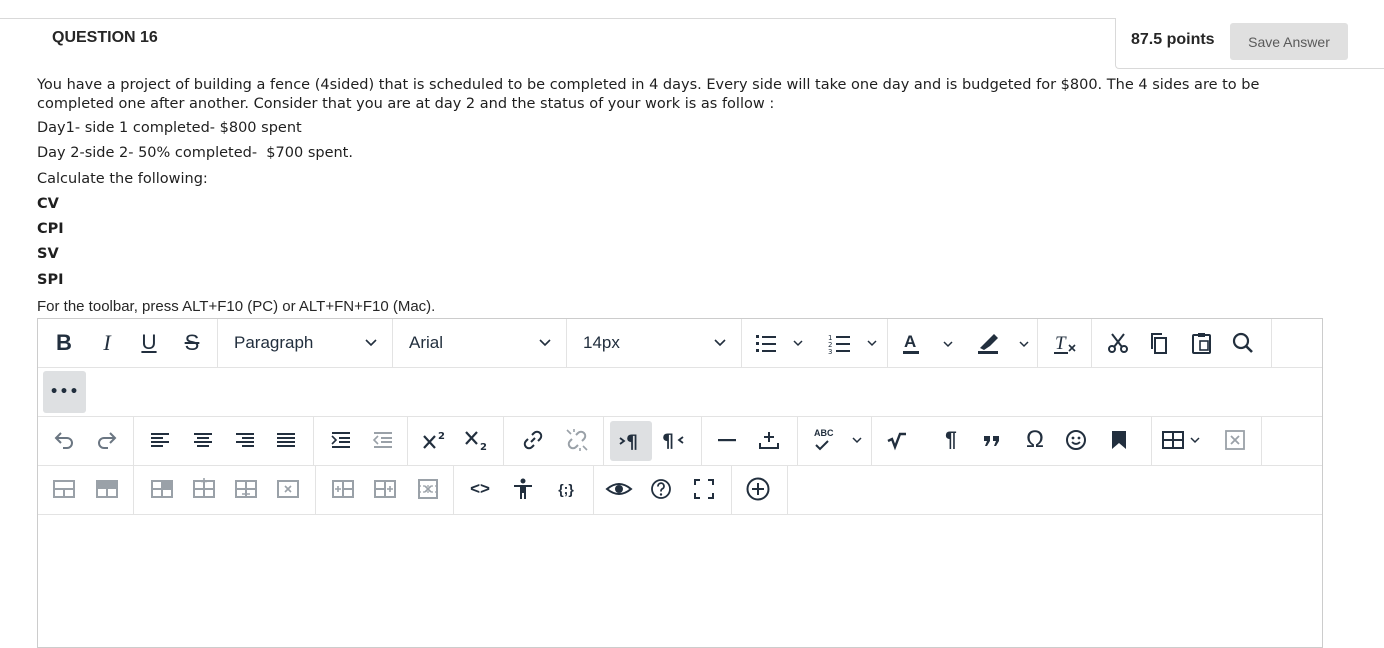  I want to click on quote-icon, so click(991, 441).